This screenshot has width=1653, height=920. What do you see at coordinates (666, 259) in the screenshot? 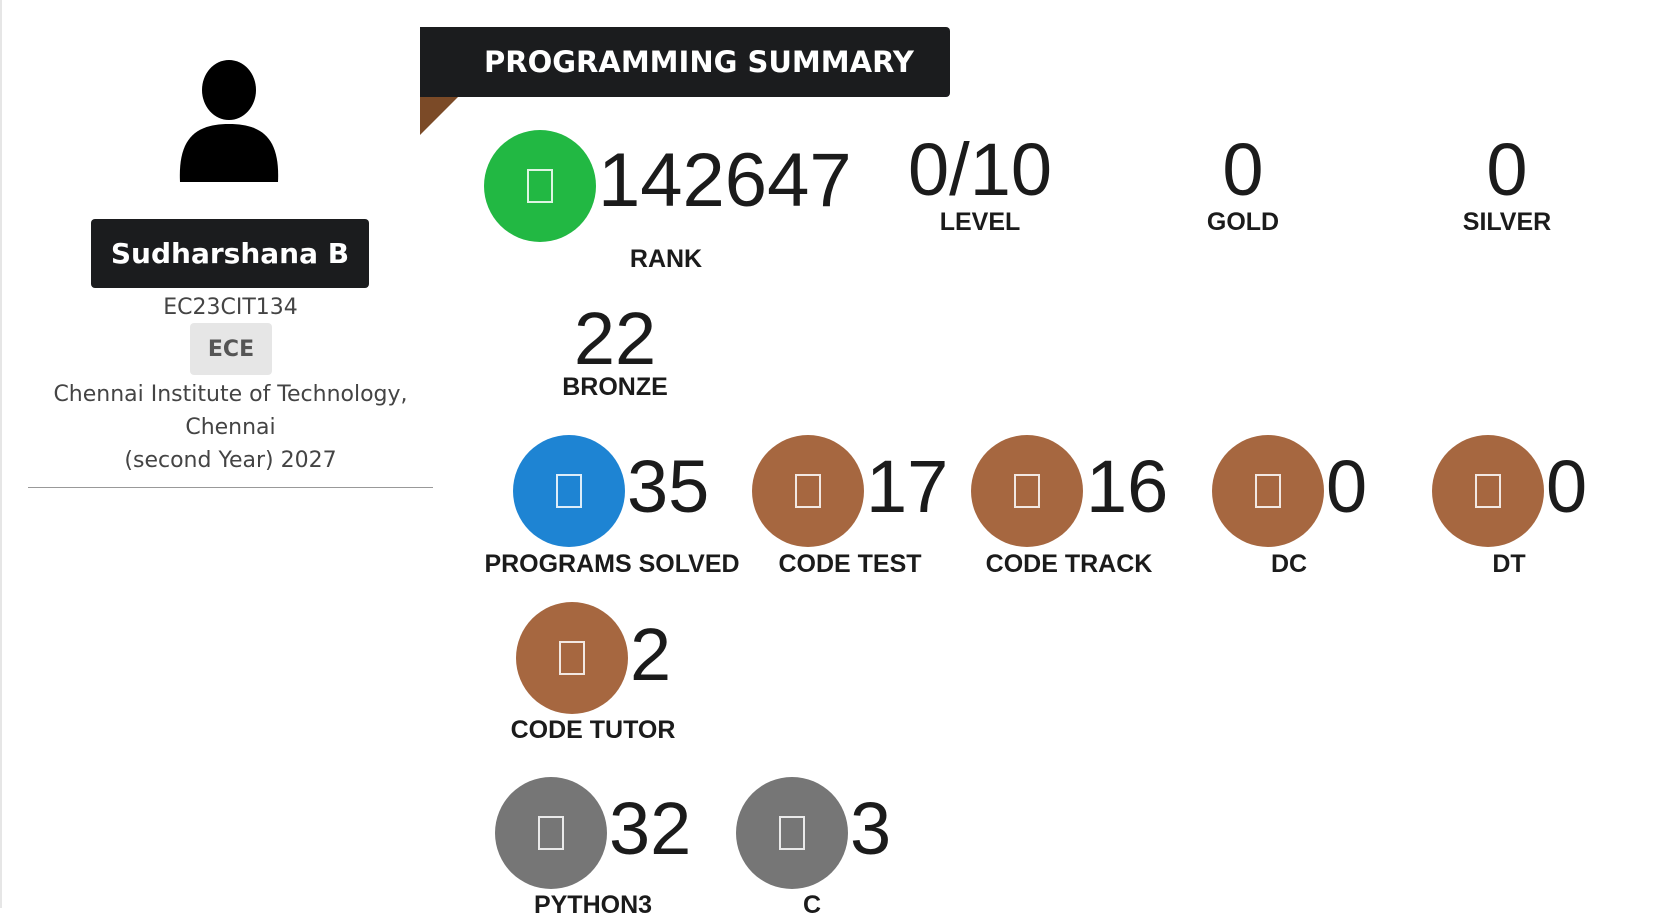
I see `rank-label: RANK` at bounding box center [666, 259].